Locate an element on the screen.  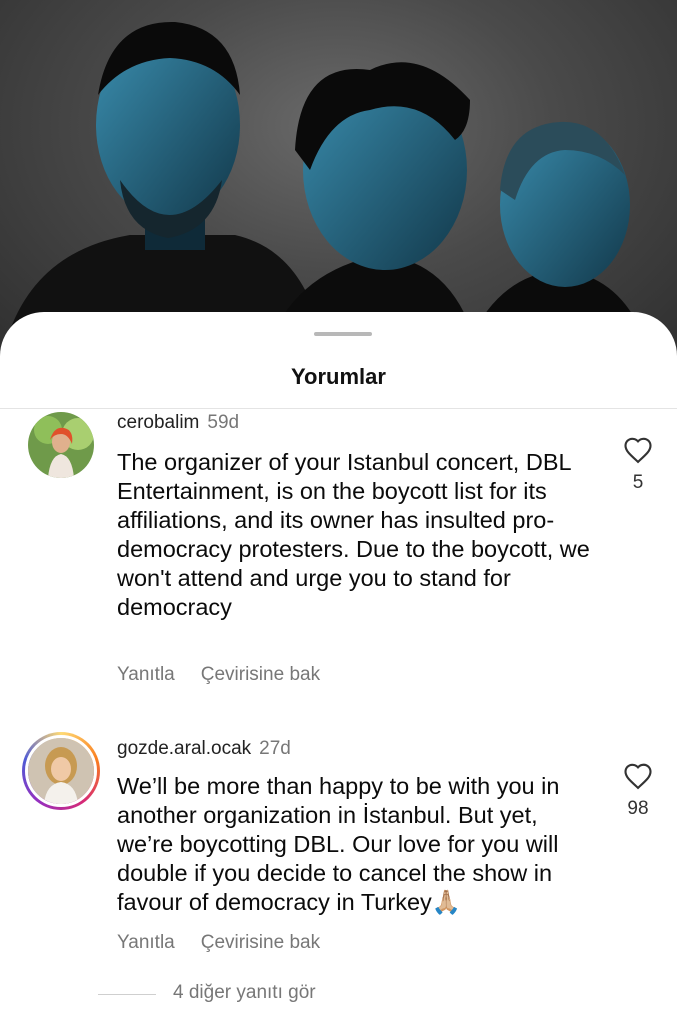
username: cerobalim is located at coordinates (158, 422).